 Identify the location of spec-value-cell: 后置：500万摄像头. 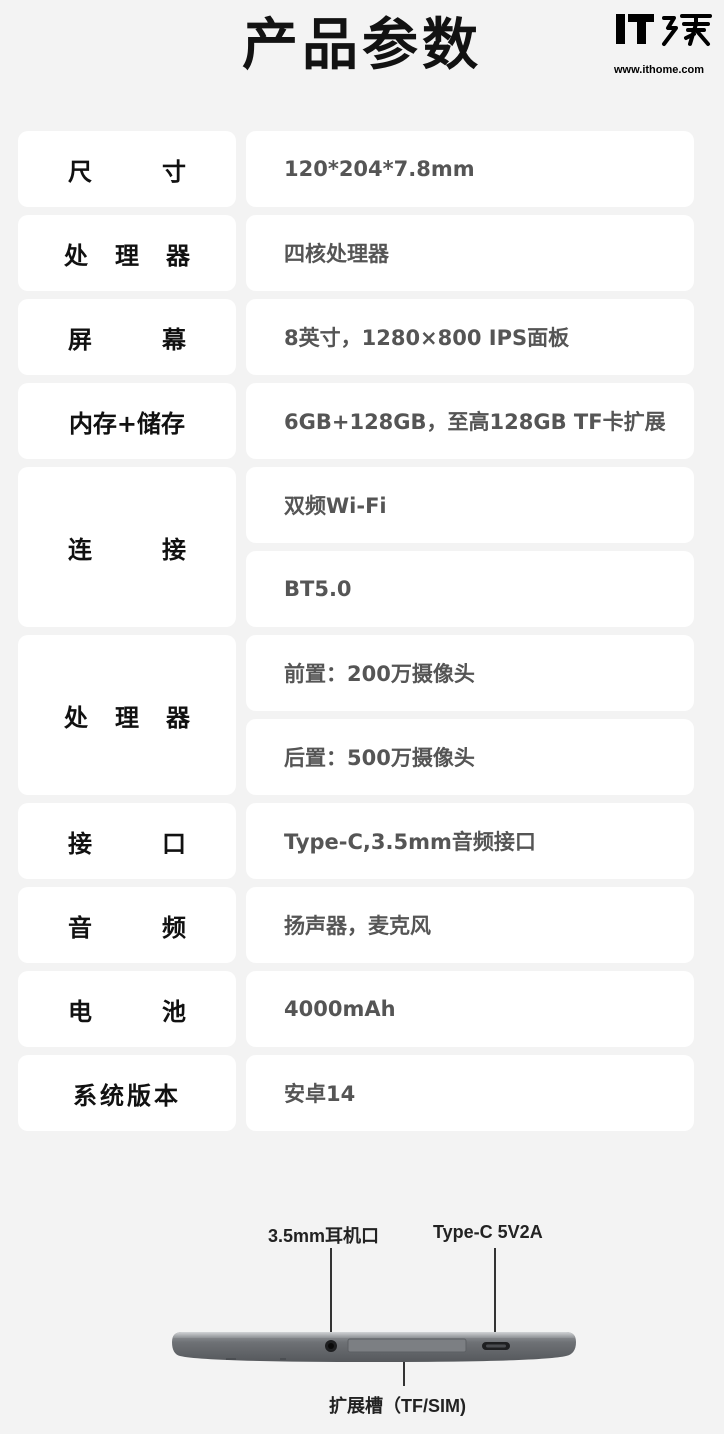
(470, 757).